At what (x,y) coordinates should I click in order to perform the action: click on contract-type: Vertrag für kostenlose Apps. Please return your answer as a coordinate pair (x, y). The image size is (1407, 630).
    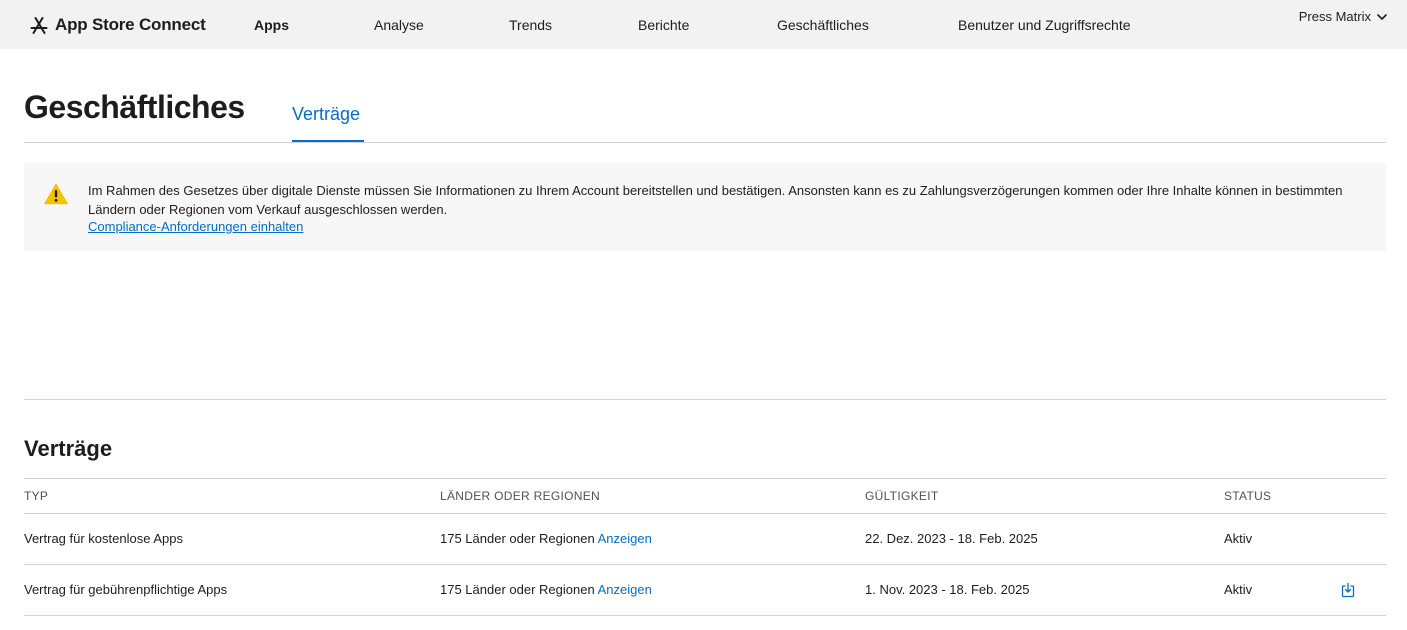
    Looking at the image, I should click on (103, 538).